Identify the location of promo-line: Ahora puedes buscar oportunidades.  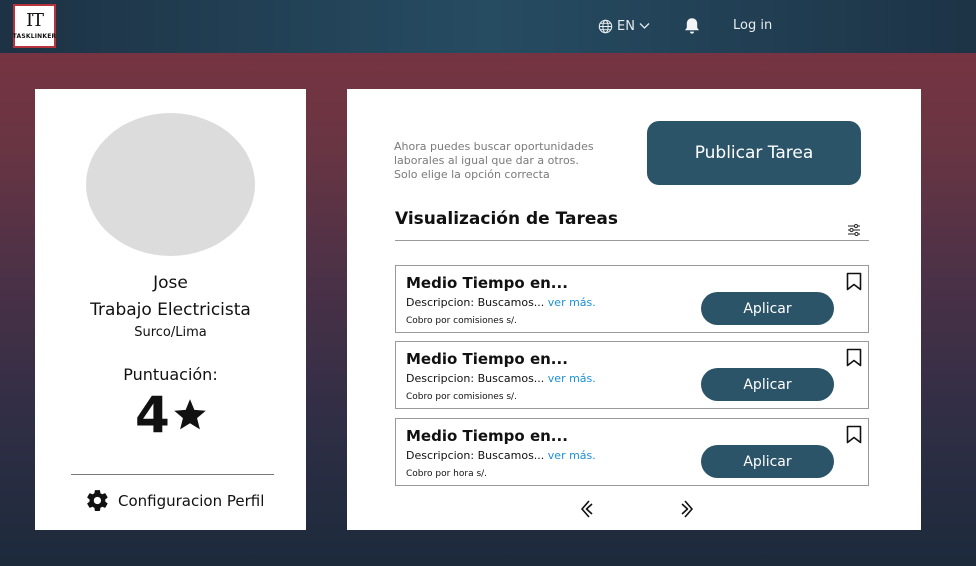
(494, 146).